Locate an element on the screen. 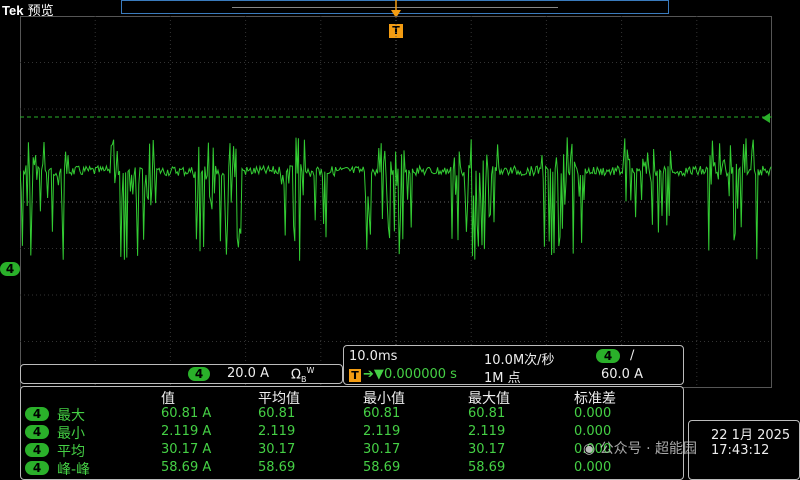 The image size is (800, 480). datetime-panel: 22 1月 2025 17:43:12 is located at coordinates (744, 450).